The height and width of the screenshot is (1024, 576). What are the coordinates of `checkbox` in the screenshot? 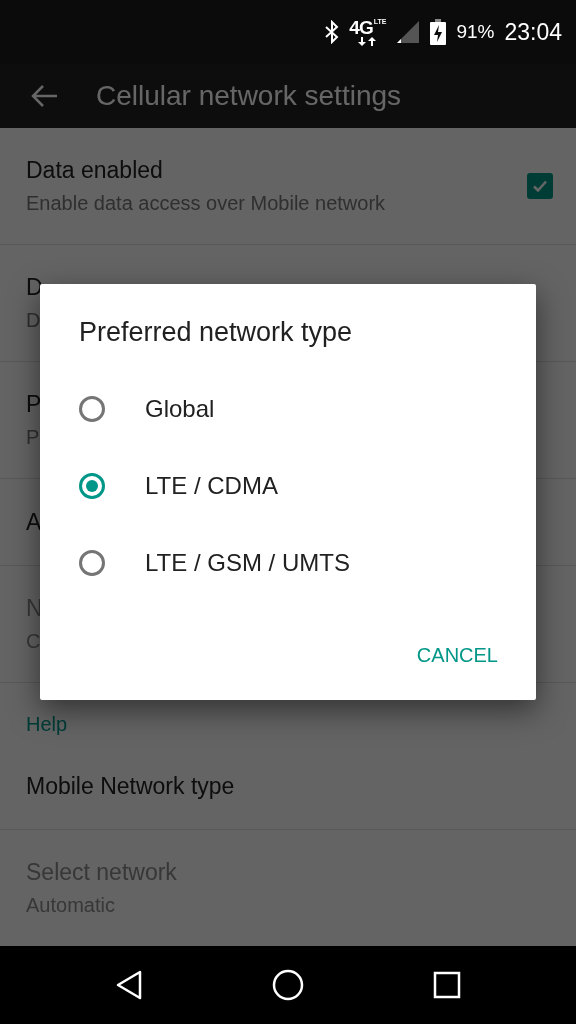 It's located at (540, 186).